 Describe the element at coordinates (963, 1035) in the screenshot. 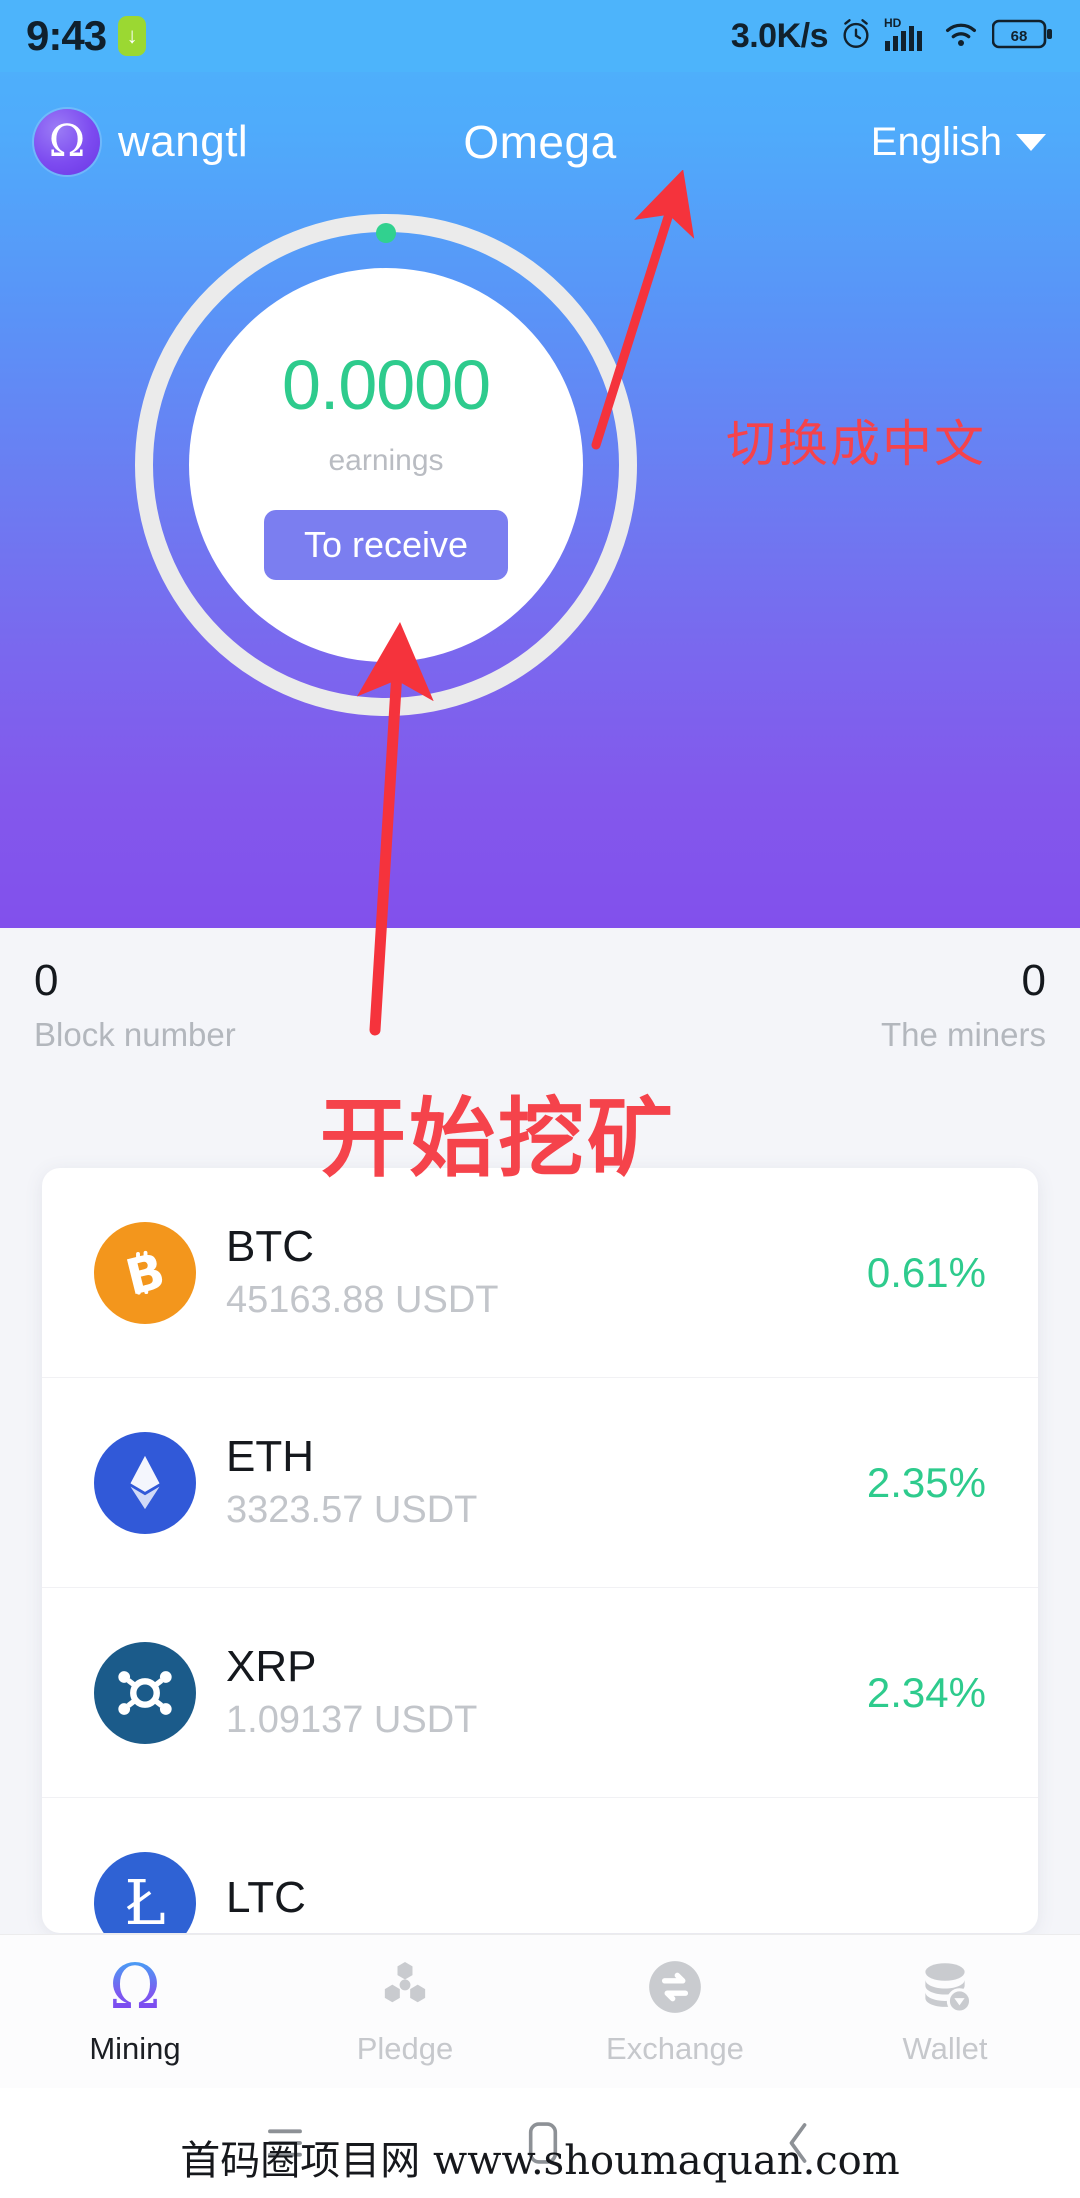

I see `miners-label: The miners` at that location.